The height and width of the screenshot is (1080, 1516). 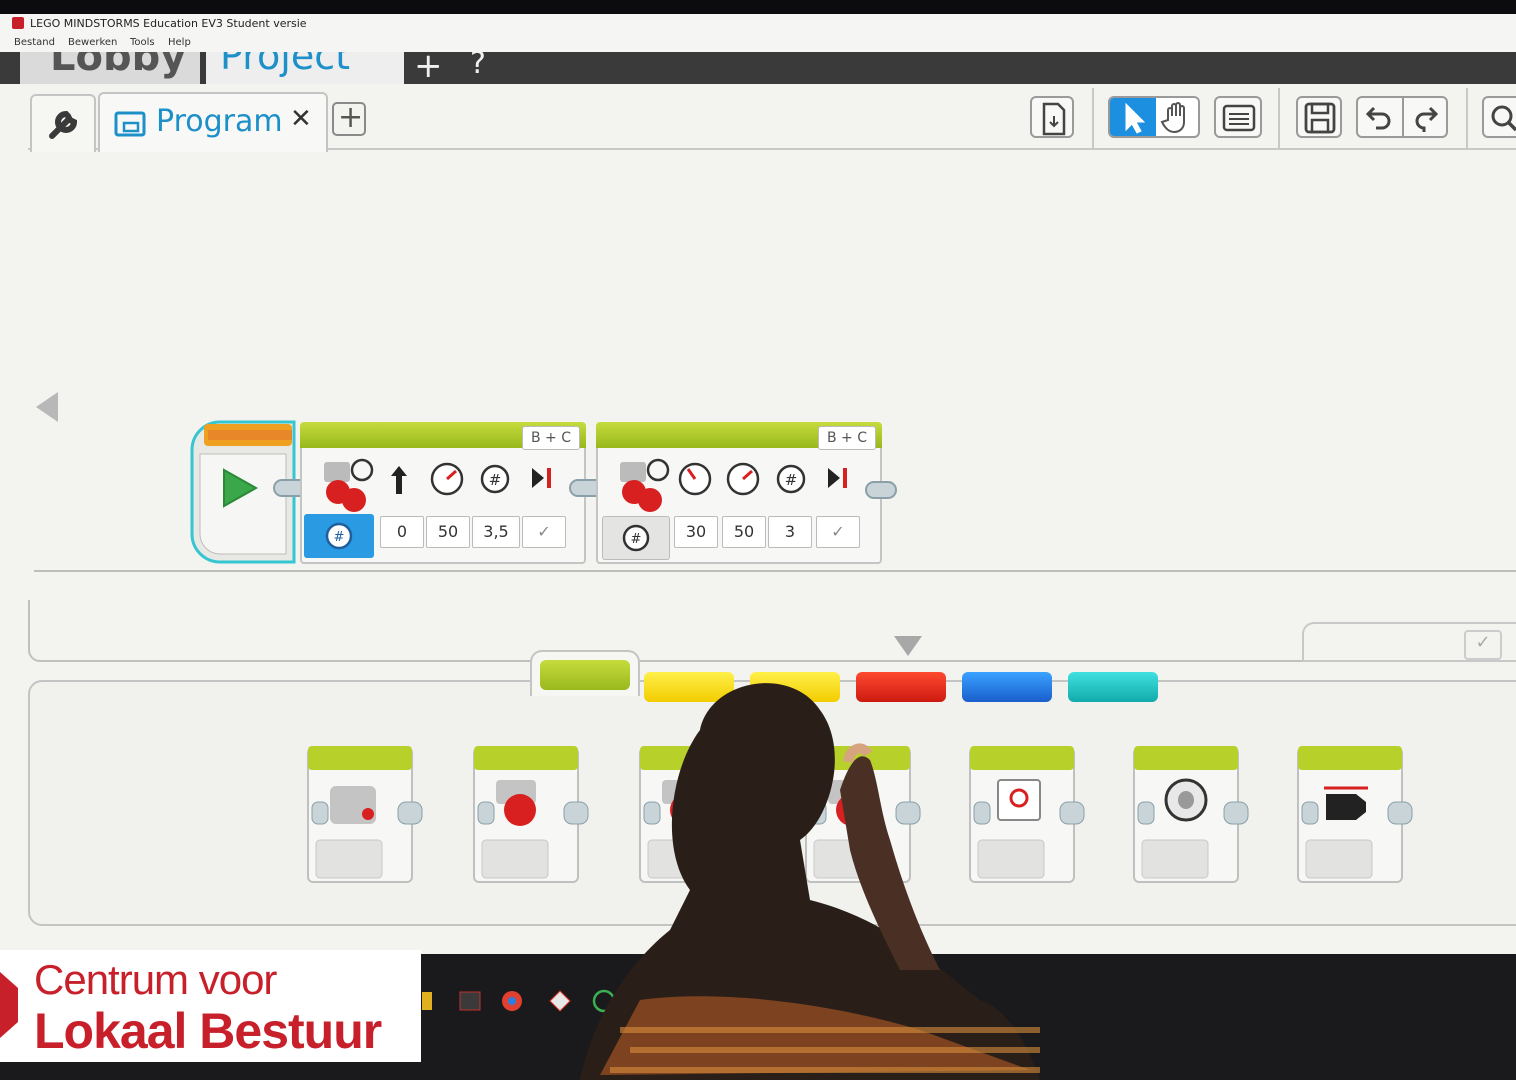 What do you see at coordinates (1113, 687) in the screenshot?
I see `palette-tab-my-blocks` at bounding box center [1113, 687].